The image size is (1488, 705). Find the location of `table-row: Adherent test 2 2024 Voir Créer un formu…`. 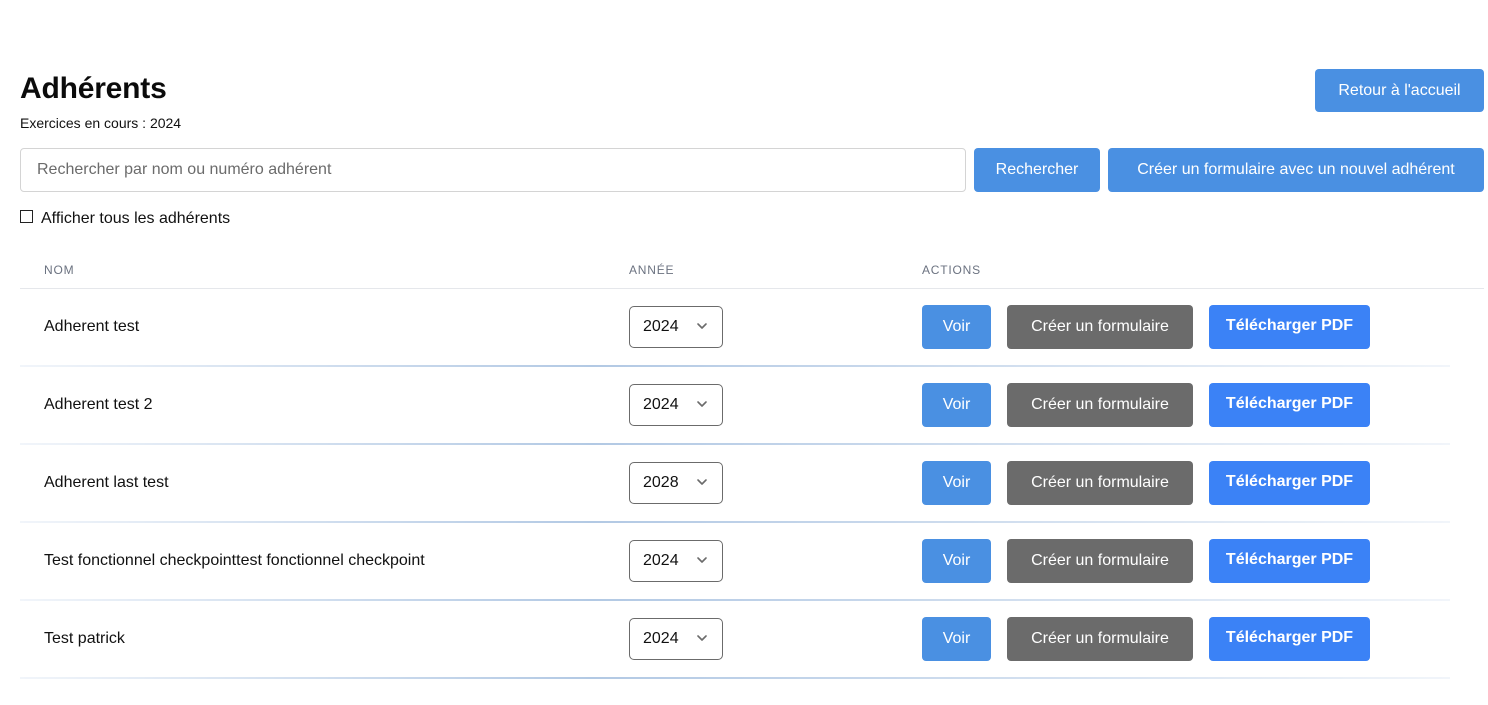

table-row: Adherent test 2 2024 Voir Créer un formu… is located at coordinates (752, 406).